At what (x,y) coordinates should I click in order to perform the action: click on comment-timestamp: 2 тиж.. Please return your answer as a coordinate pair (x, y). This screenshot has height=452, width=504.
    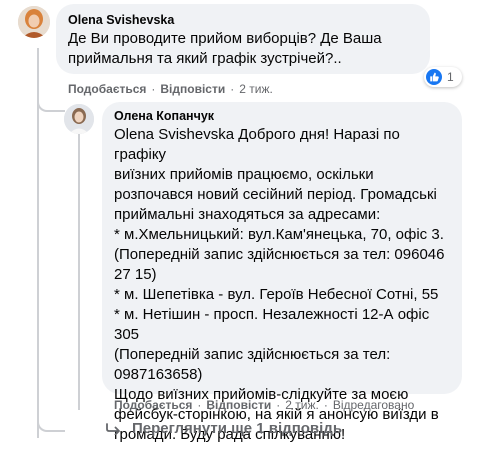
    Looking at the image, I should click on (256, 89).